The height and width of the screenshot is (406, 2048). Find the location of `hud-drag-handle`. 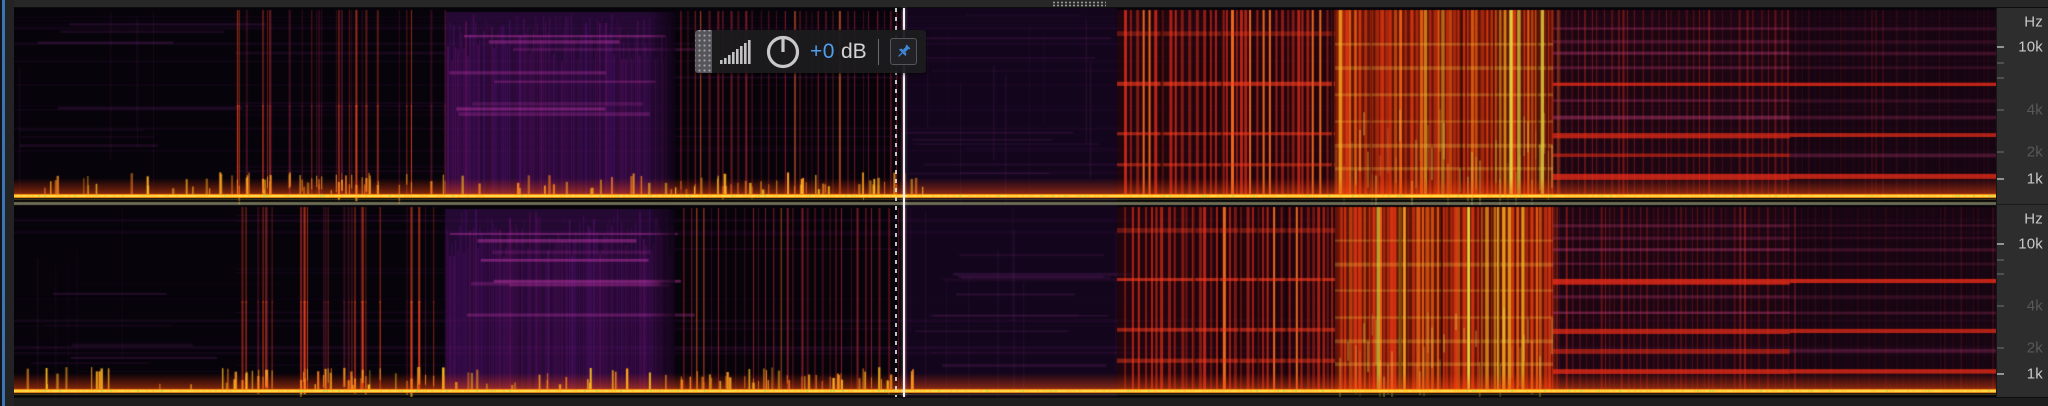

hud-drag-handle is located at coordinates (703, 51).